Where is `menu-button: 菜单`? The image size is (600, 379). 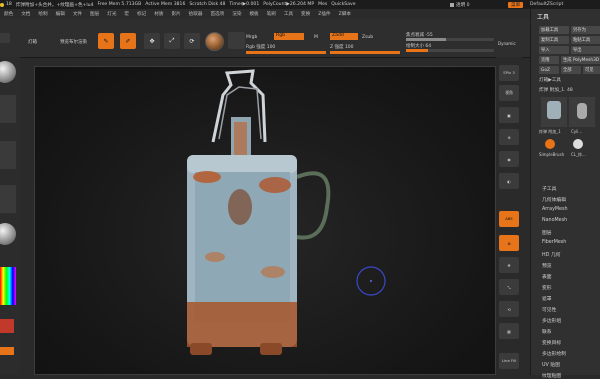
menu-button: 菜单 is located at coordinates (516, 4).